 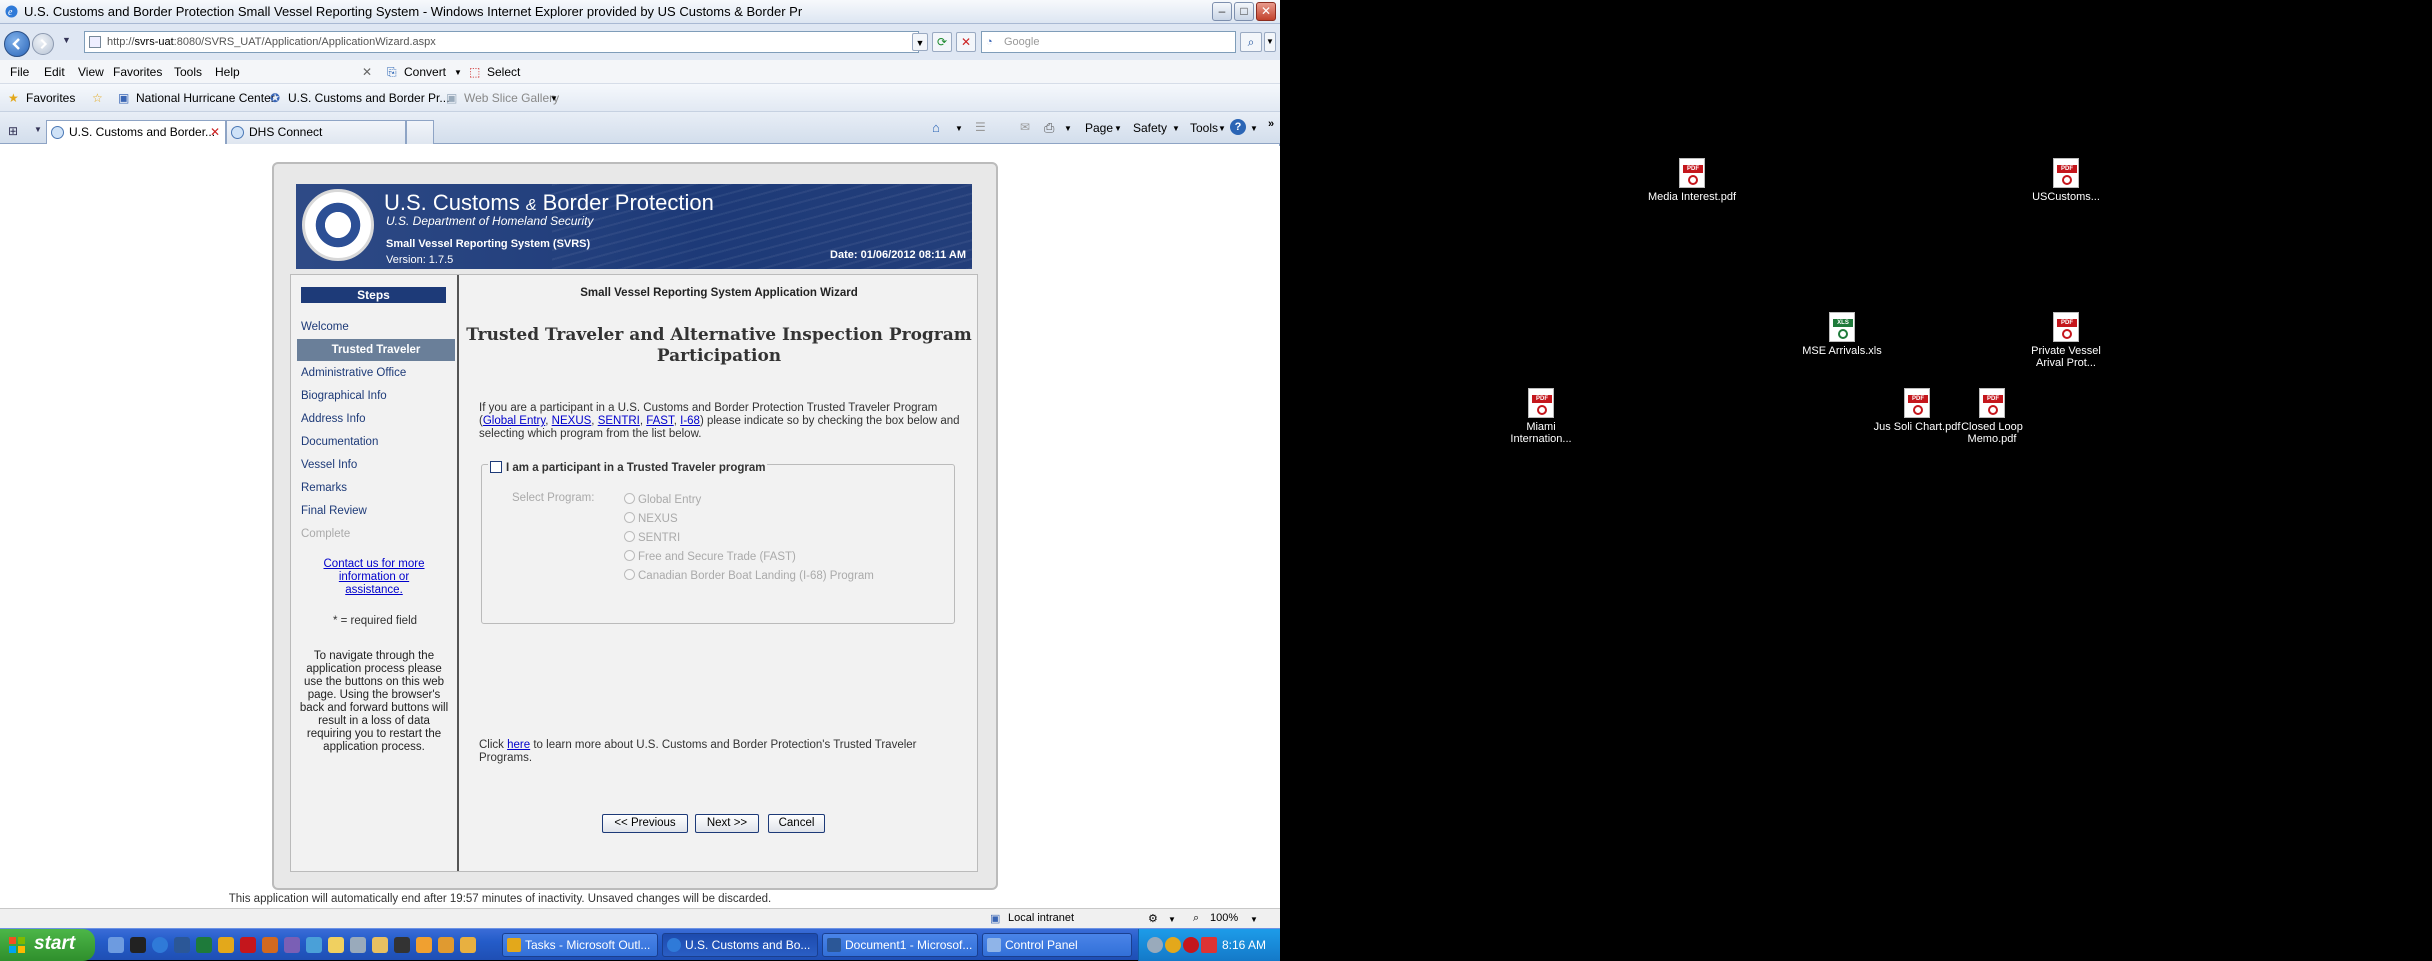 What do you see at coordinates (1172, 919) in the screenshot?
I see `protected-mode-dropdown-icon: ▼` at bounding box center [1172, 919].